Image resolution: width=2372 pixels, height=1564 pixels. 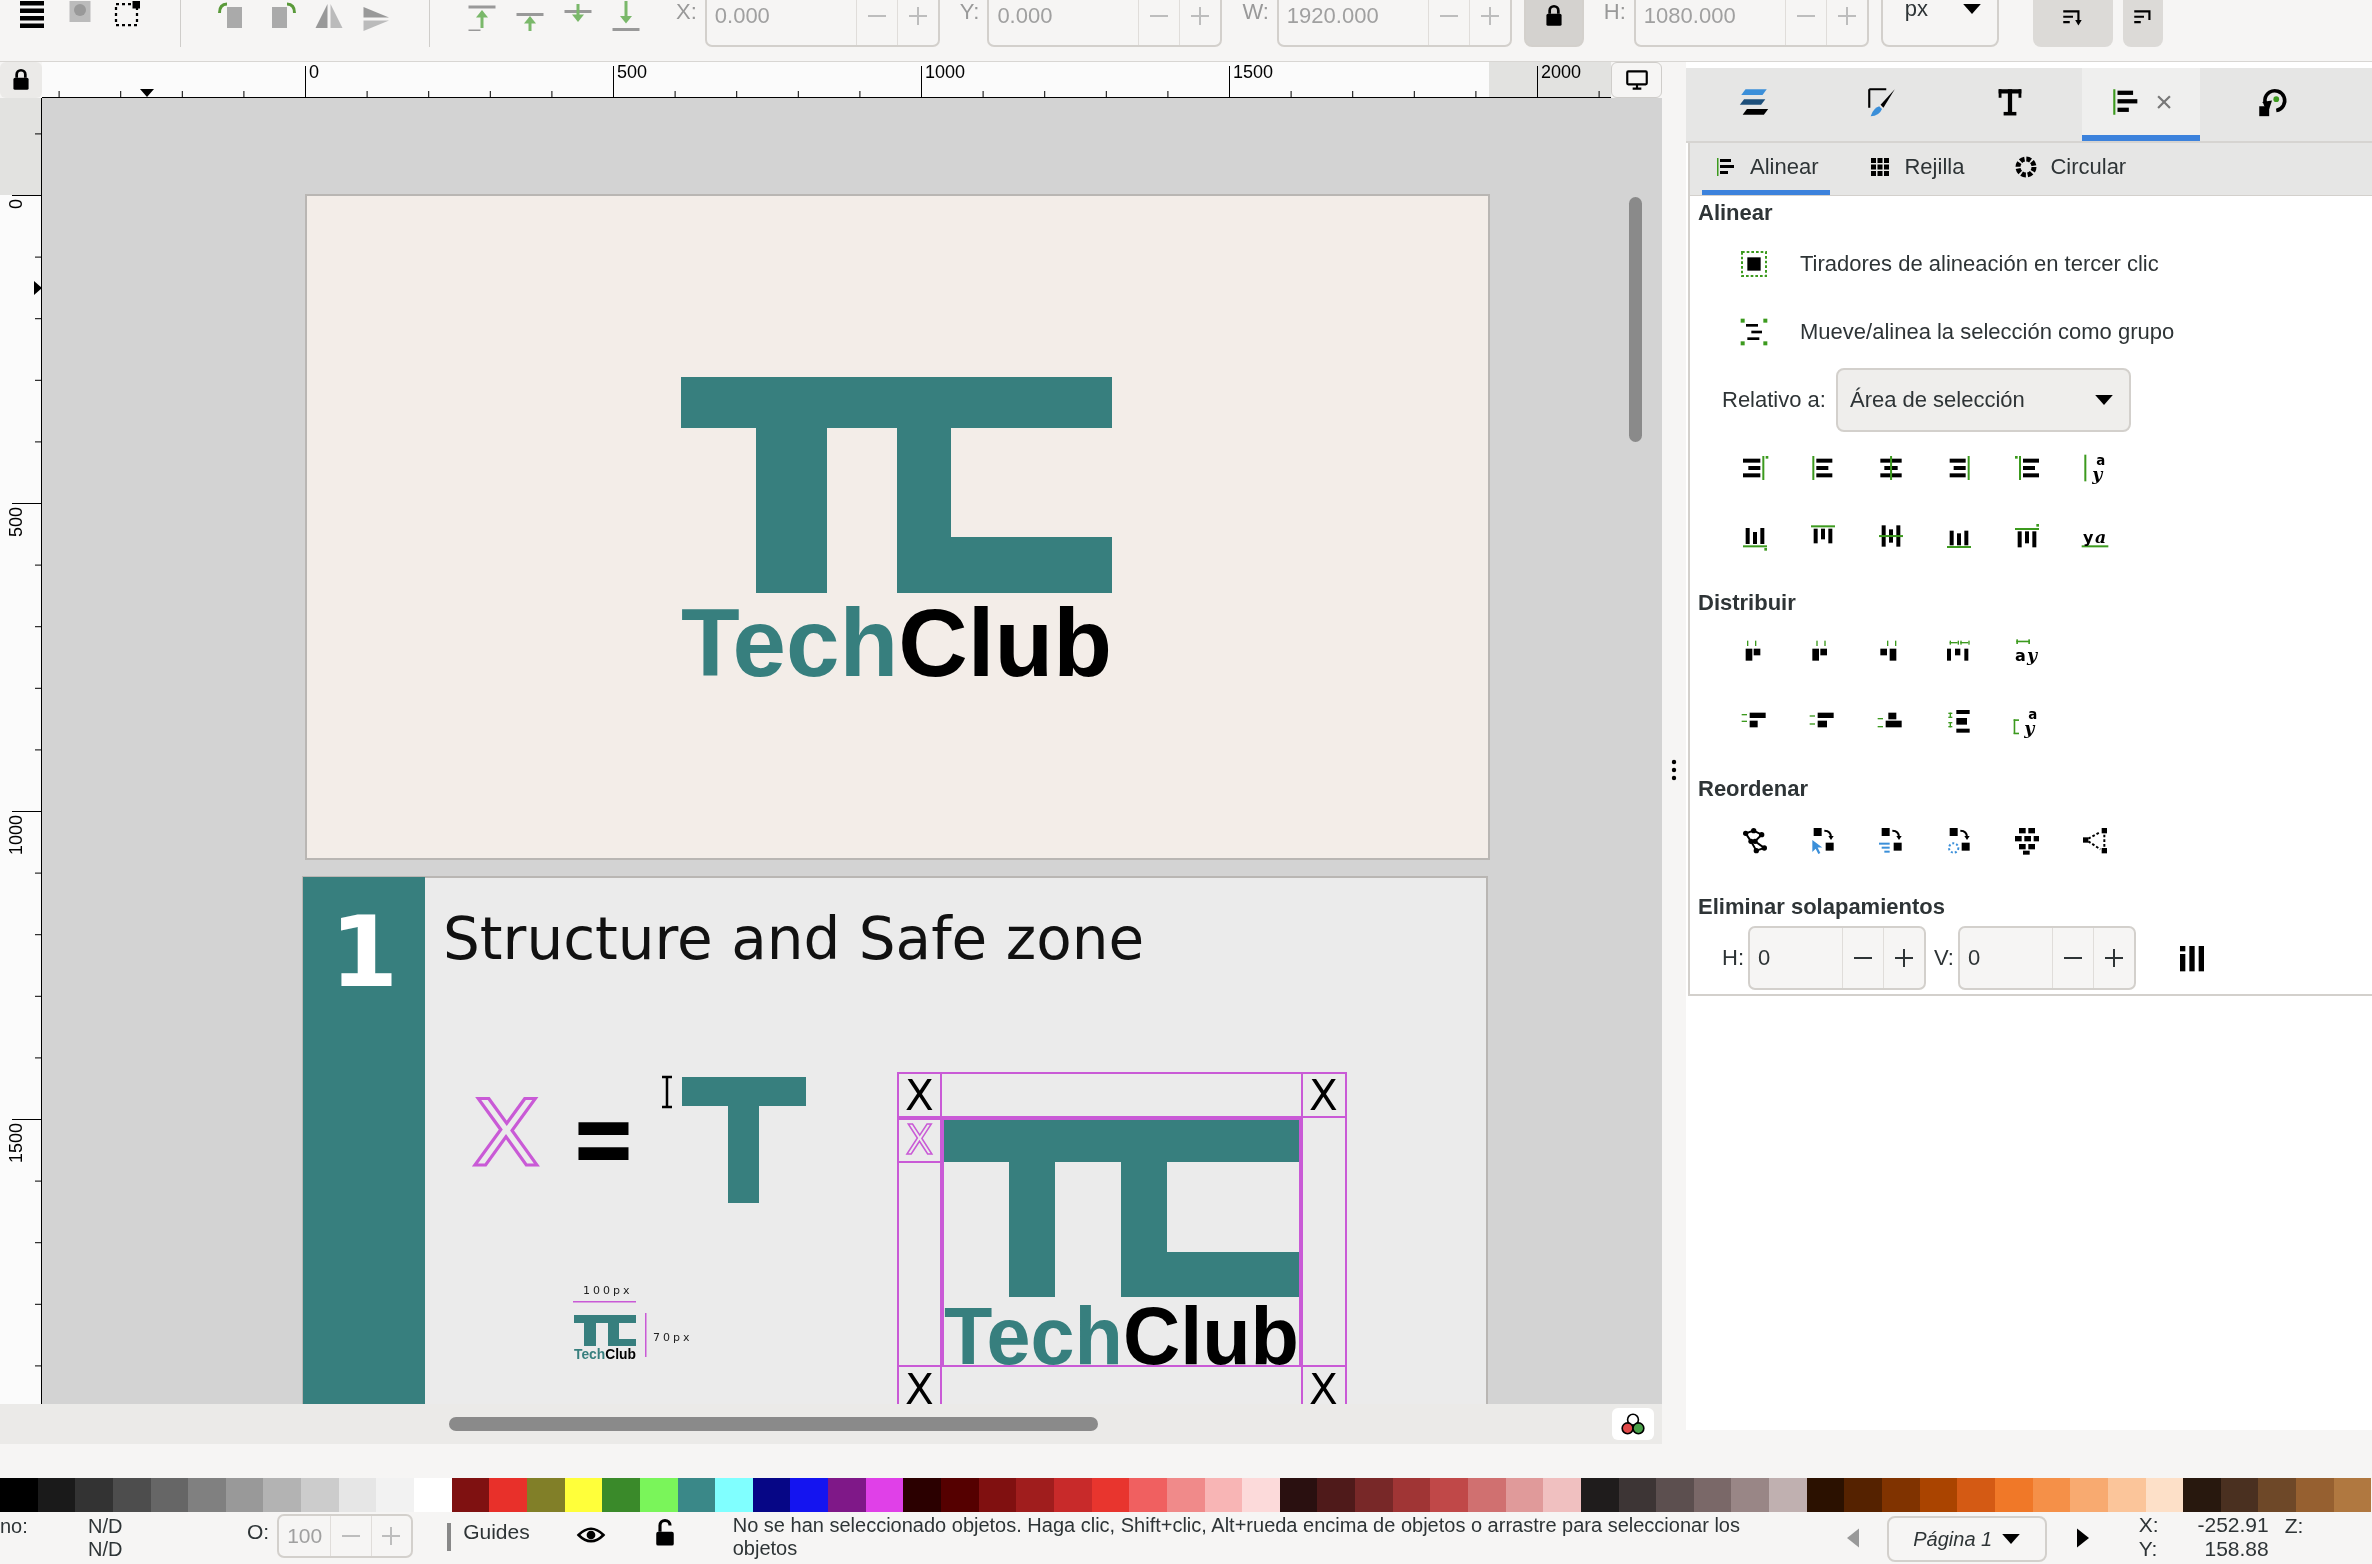 What do you see at coordinates (919, 1140) in the screenshot?
I see `outlined-letter: X` at bounding box center [919, 1140].